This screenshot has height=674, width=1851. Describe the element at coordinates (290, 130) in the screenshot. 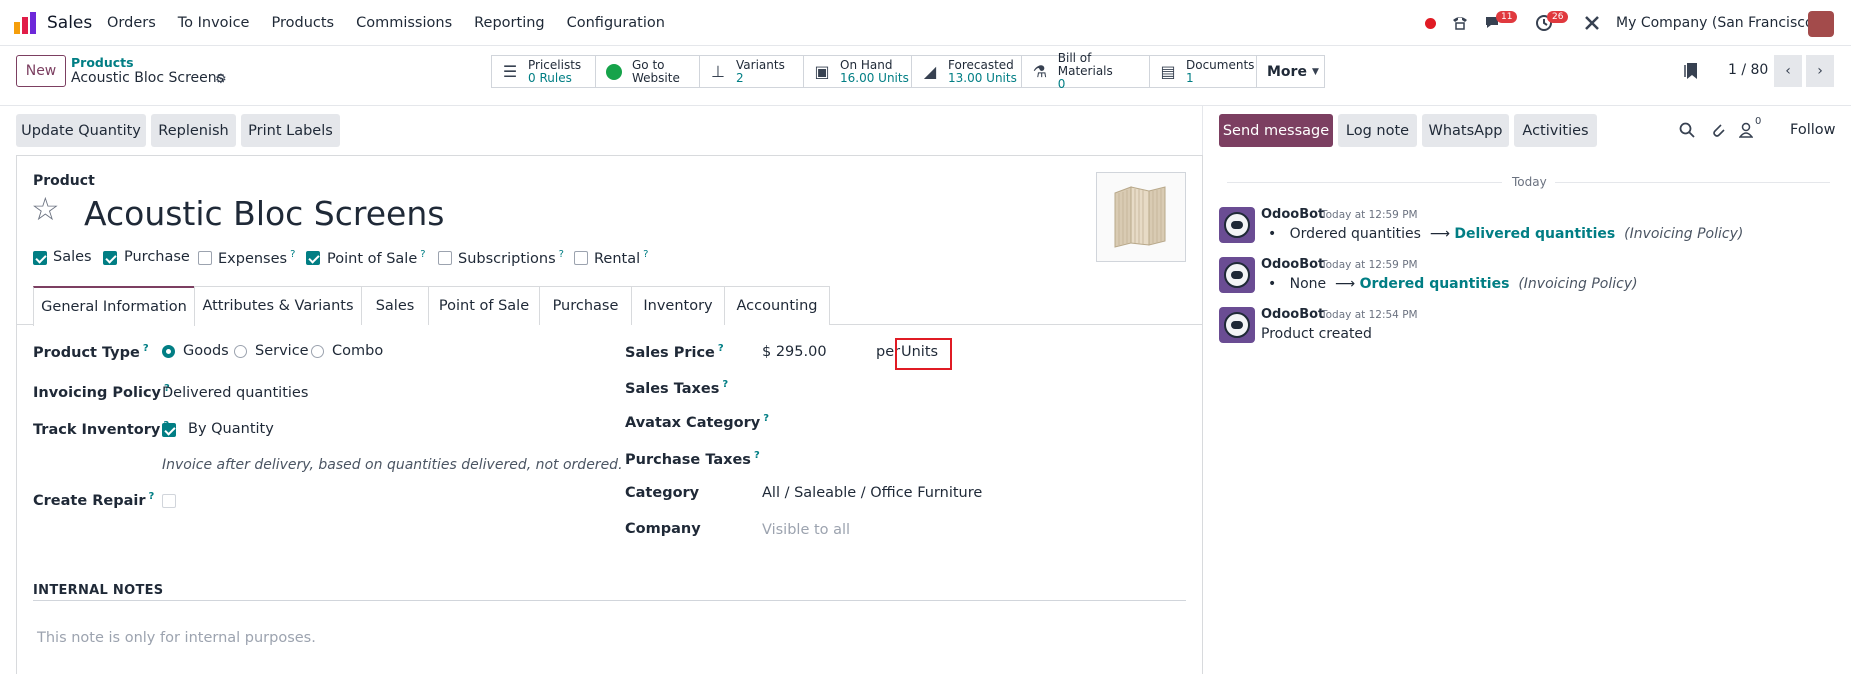

I see `print-labels-button: Print Labels` at that location.